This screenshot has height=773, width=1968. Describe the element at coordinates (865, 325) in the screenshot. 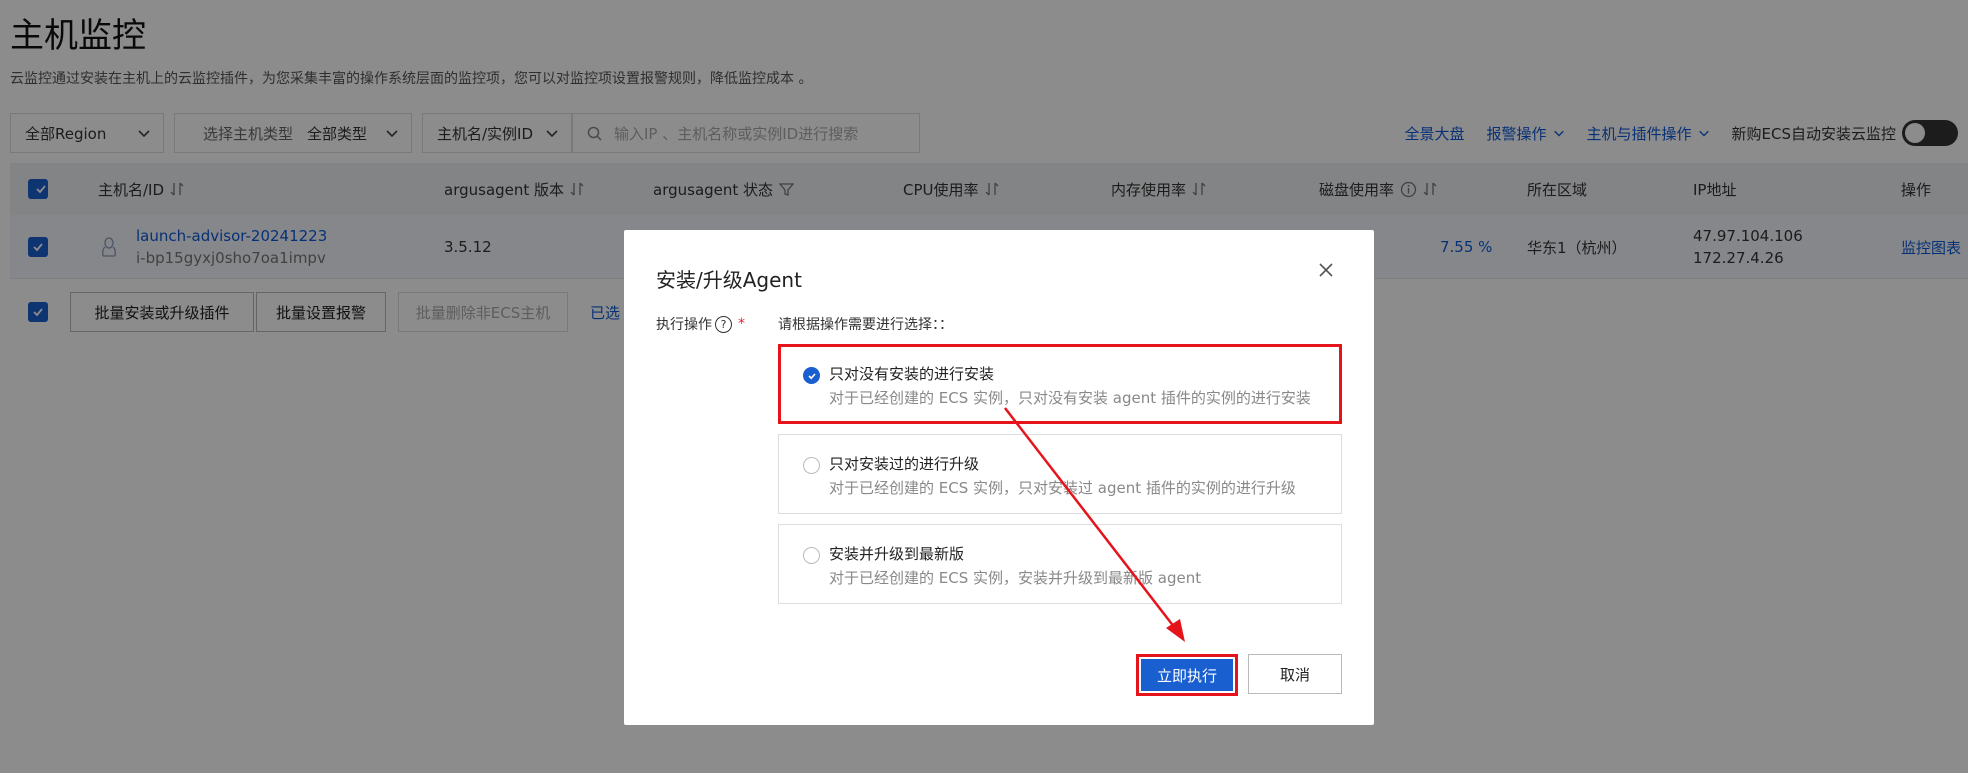

I see `dialog-hint: 请根据操作需要进行选择：：` at that location.